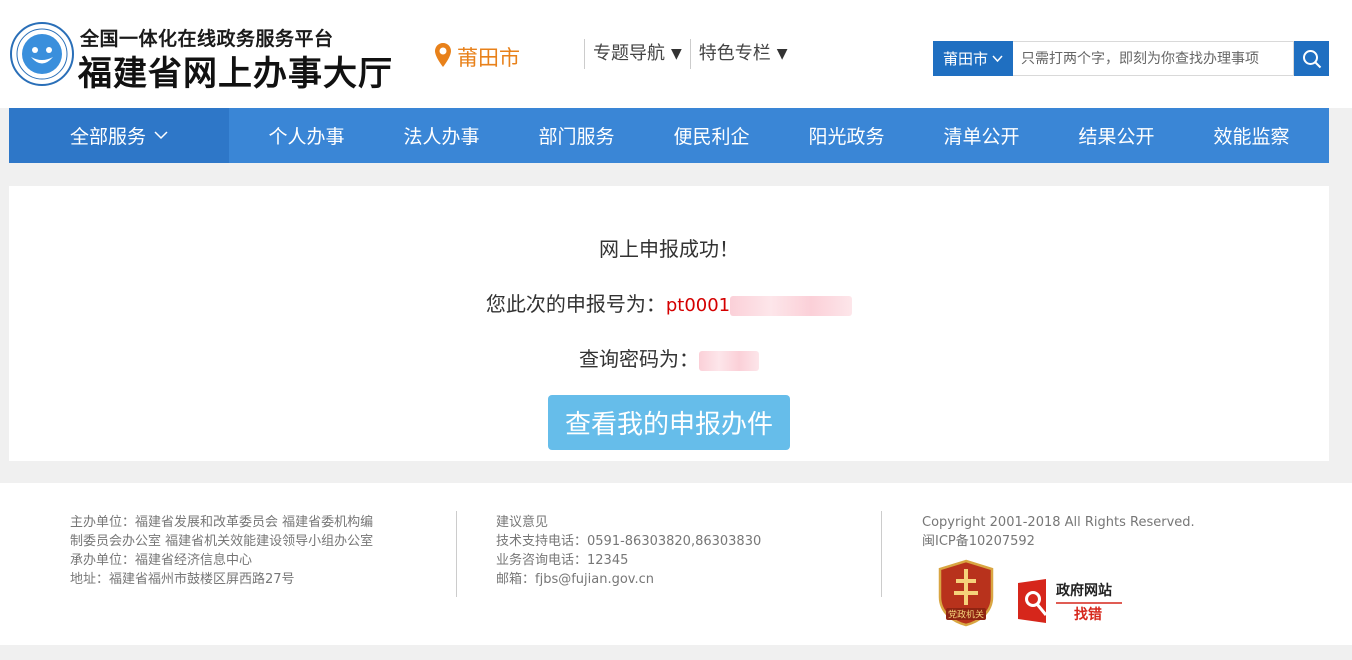 The height and width of the screenshot is (660, 1352). What do you see at coordinates (711, 135) in the screenshot?
I see `nav-item-convenience: 便民利企` at bounding box center [711, 135].